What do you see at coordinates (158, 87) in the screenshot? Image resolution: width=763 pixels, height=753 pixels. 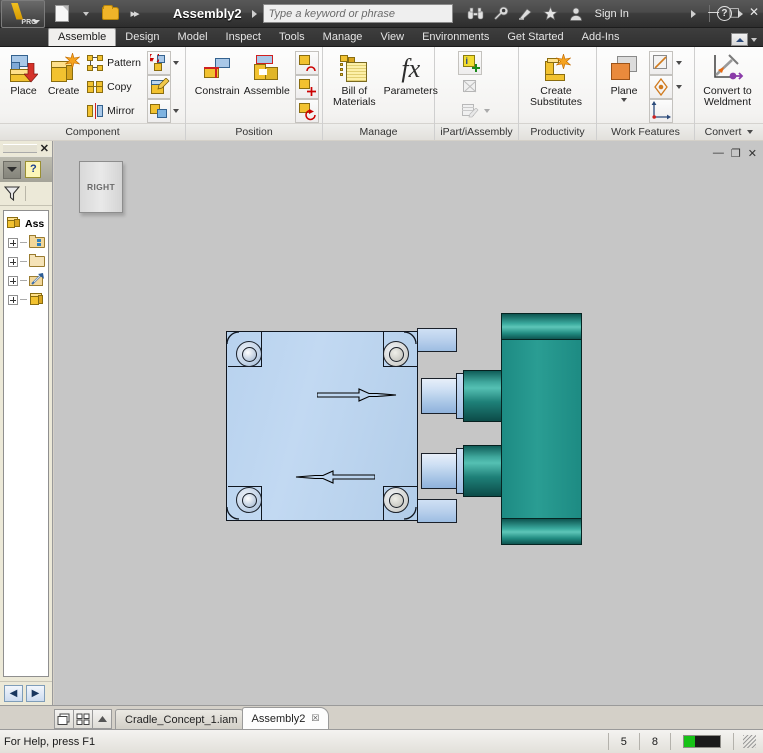 I see `edit-in-place-button` at bounding box center [158, 87].